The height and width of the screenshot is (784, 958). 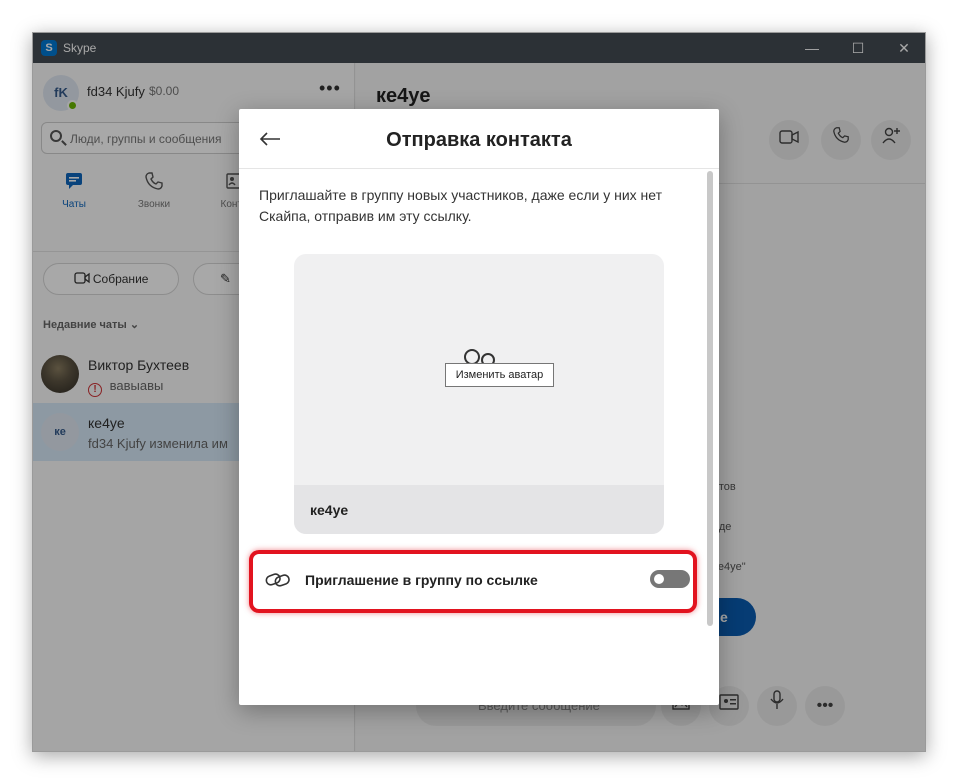 I want to click on divider, so click(x=479, y=168).